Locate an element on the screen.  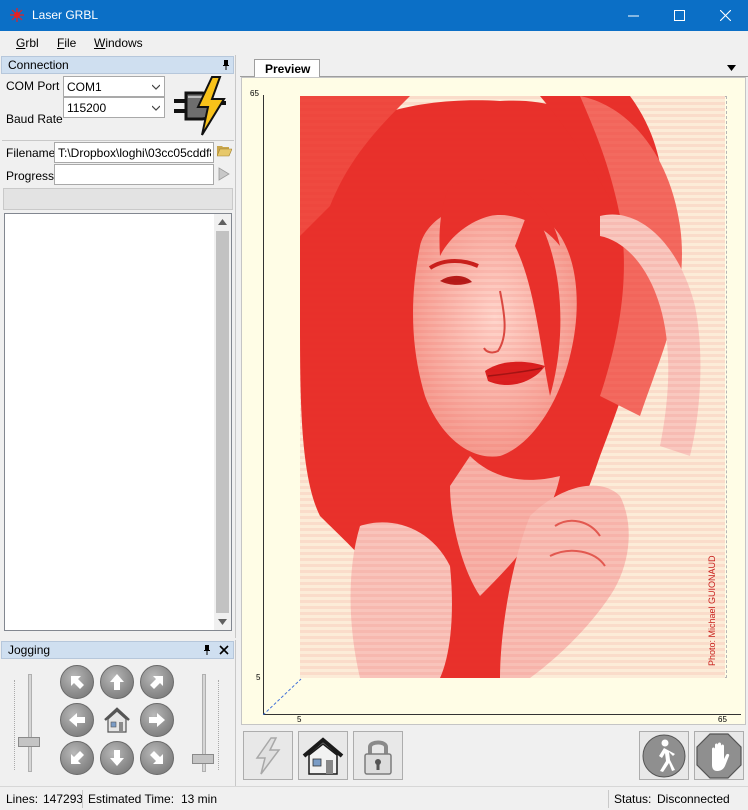
menu-grbl: Grbl is located at coordinates (27, 43).